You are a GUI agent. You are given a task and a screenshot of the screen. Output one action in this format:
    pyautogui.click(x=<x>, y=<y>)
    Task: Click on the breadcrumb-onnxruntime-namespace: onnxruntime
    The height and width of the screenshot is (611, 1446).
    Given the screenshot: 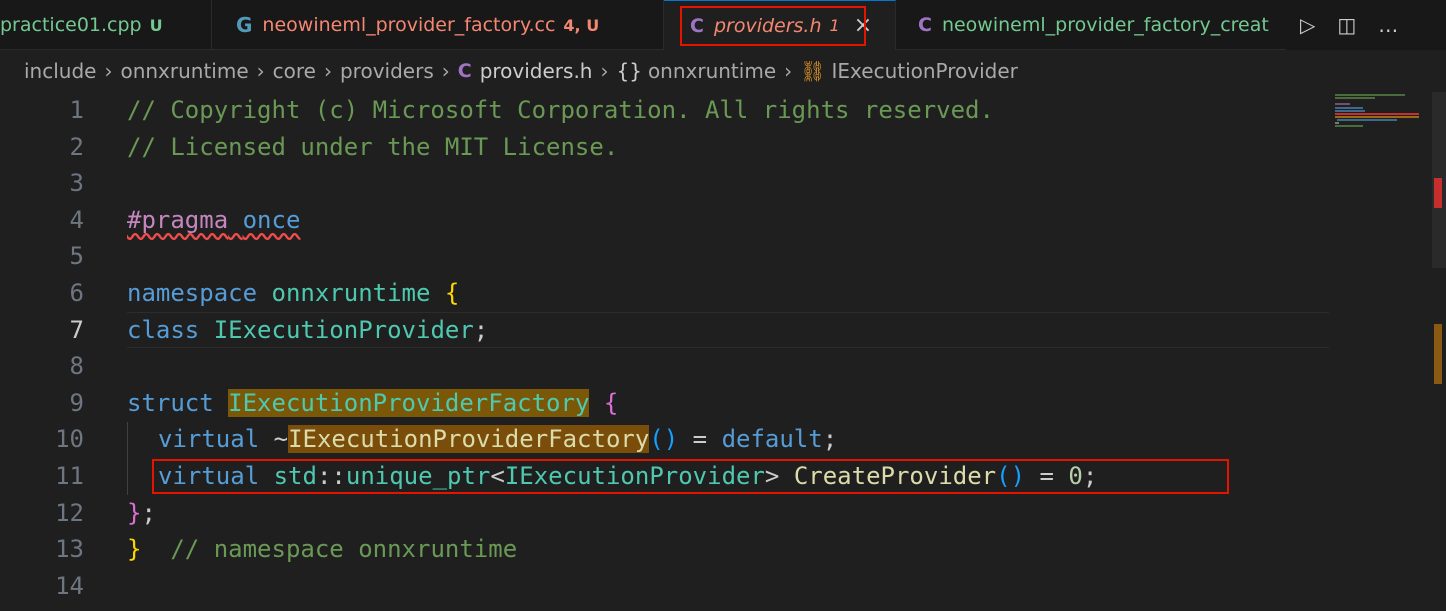 What is the action you would take?
    pyautogui.click(x=712, y=71)
    